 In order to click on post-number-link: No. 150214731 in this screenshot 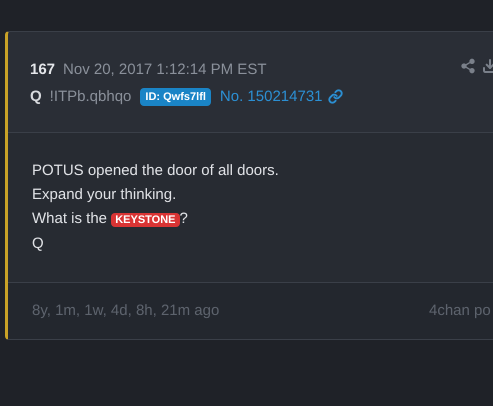, I will do `click(271, 97)`.